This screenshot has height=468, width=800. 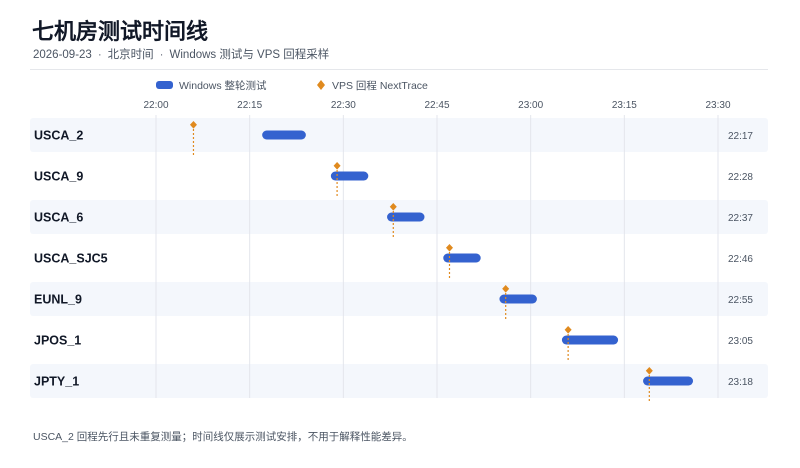 What do you see at coordinates (740, 341) in the screenshot?
I see `row-end-label: 23:05` at bounding box center [740, 341].